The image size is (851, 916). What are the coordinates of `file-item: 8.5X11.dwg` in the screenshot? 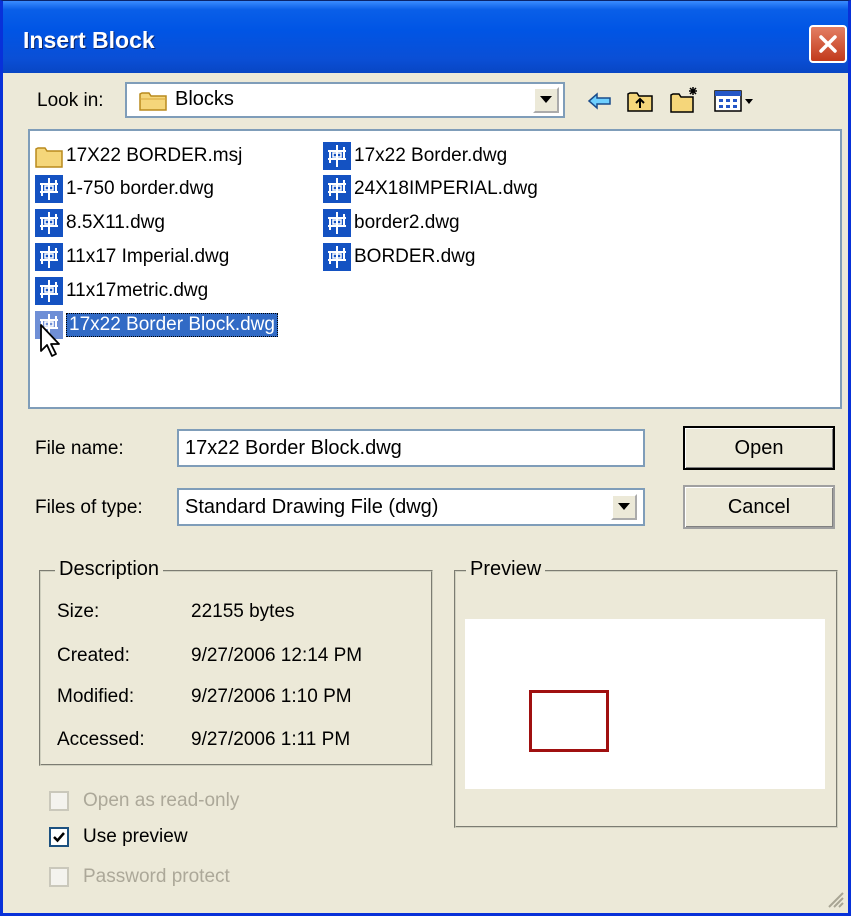 It's located at (99, 223).